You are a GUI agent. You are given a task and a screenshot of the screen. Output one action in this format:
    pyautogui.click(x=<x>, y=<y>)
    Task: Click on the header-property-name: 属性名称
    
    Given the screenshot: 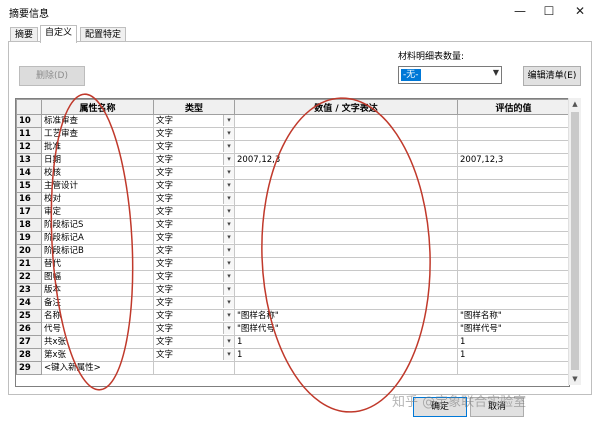 What is the action you would take?
    pyautogui.click(x=97, y=107)
    